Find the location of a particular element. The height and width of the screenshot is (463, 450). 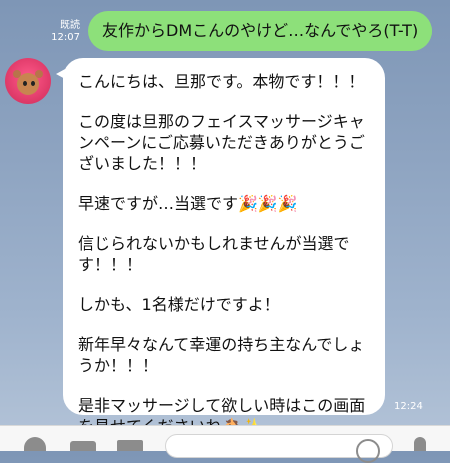

message-paragraph: 新年早々なんて幸運の持ち主なんでしょ うか！！！ is located at coordinates (221, 355).